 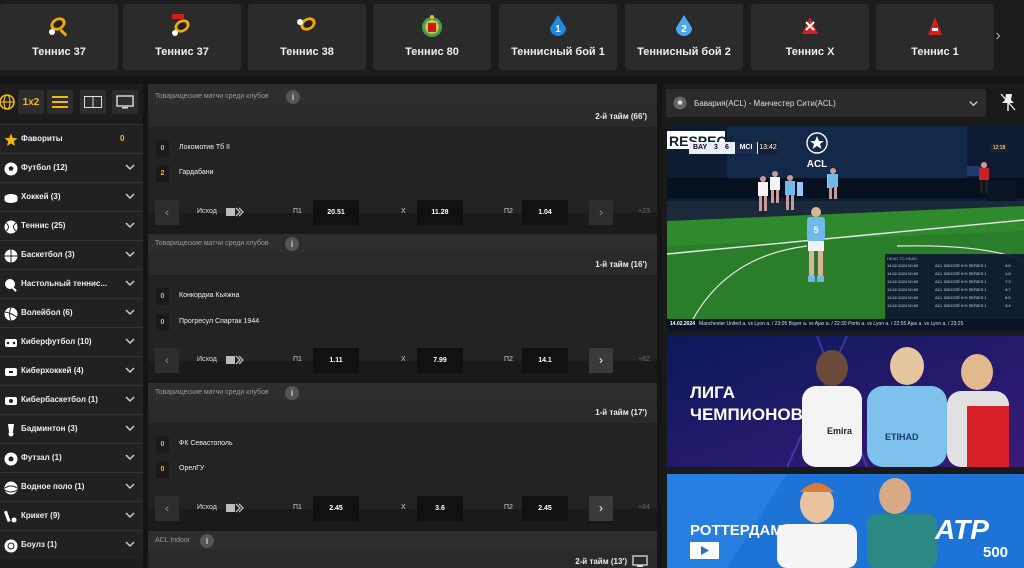 I want to click on sidebar-item-water-polo: Водное поло (1), so click(x=71, y=486).